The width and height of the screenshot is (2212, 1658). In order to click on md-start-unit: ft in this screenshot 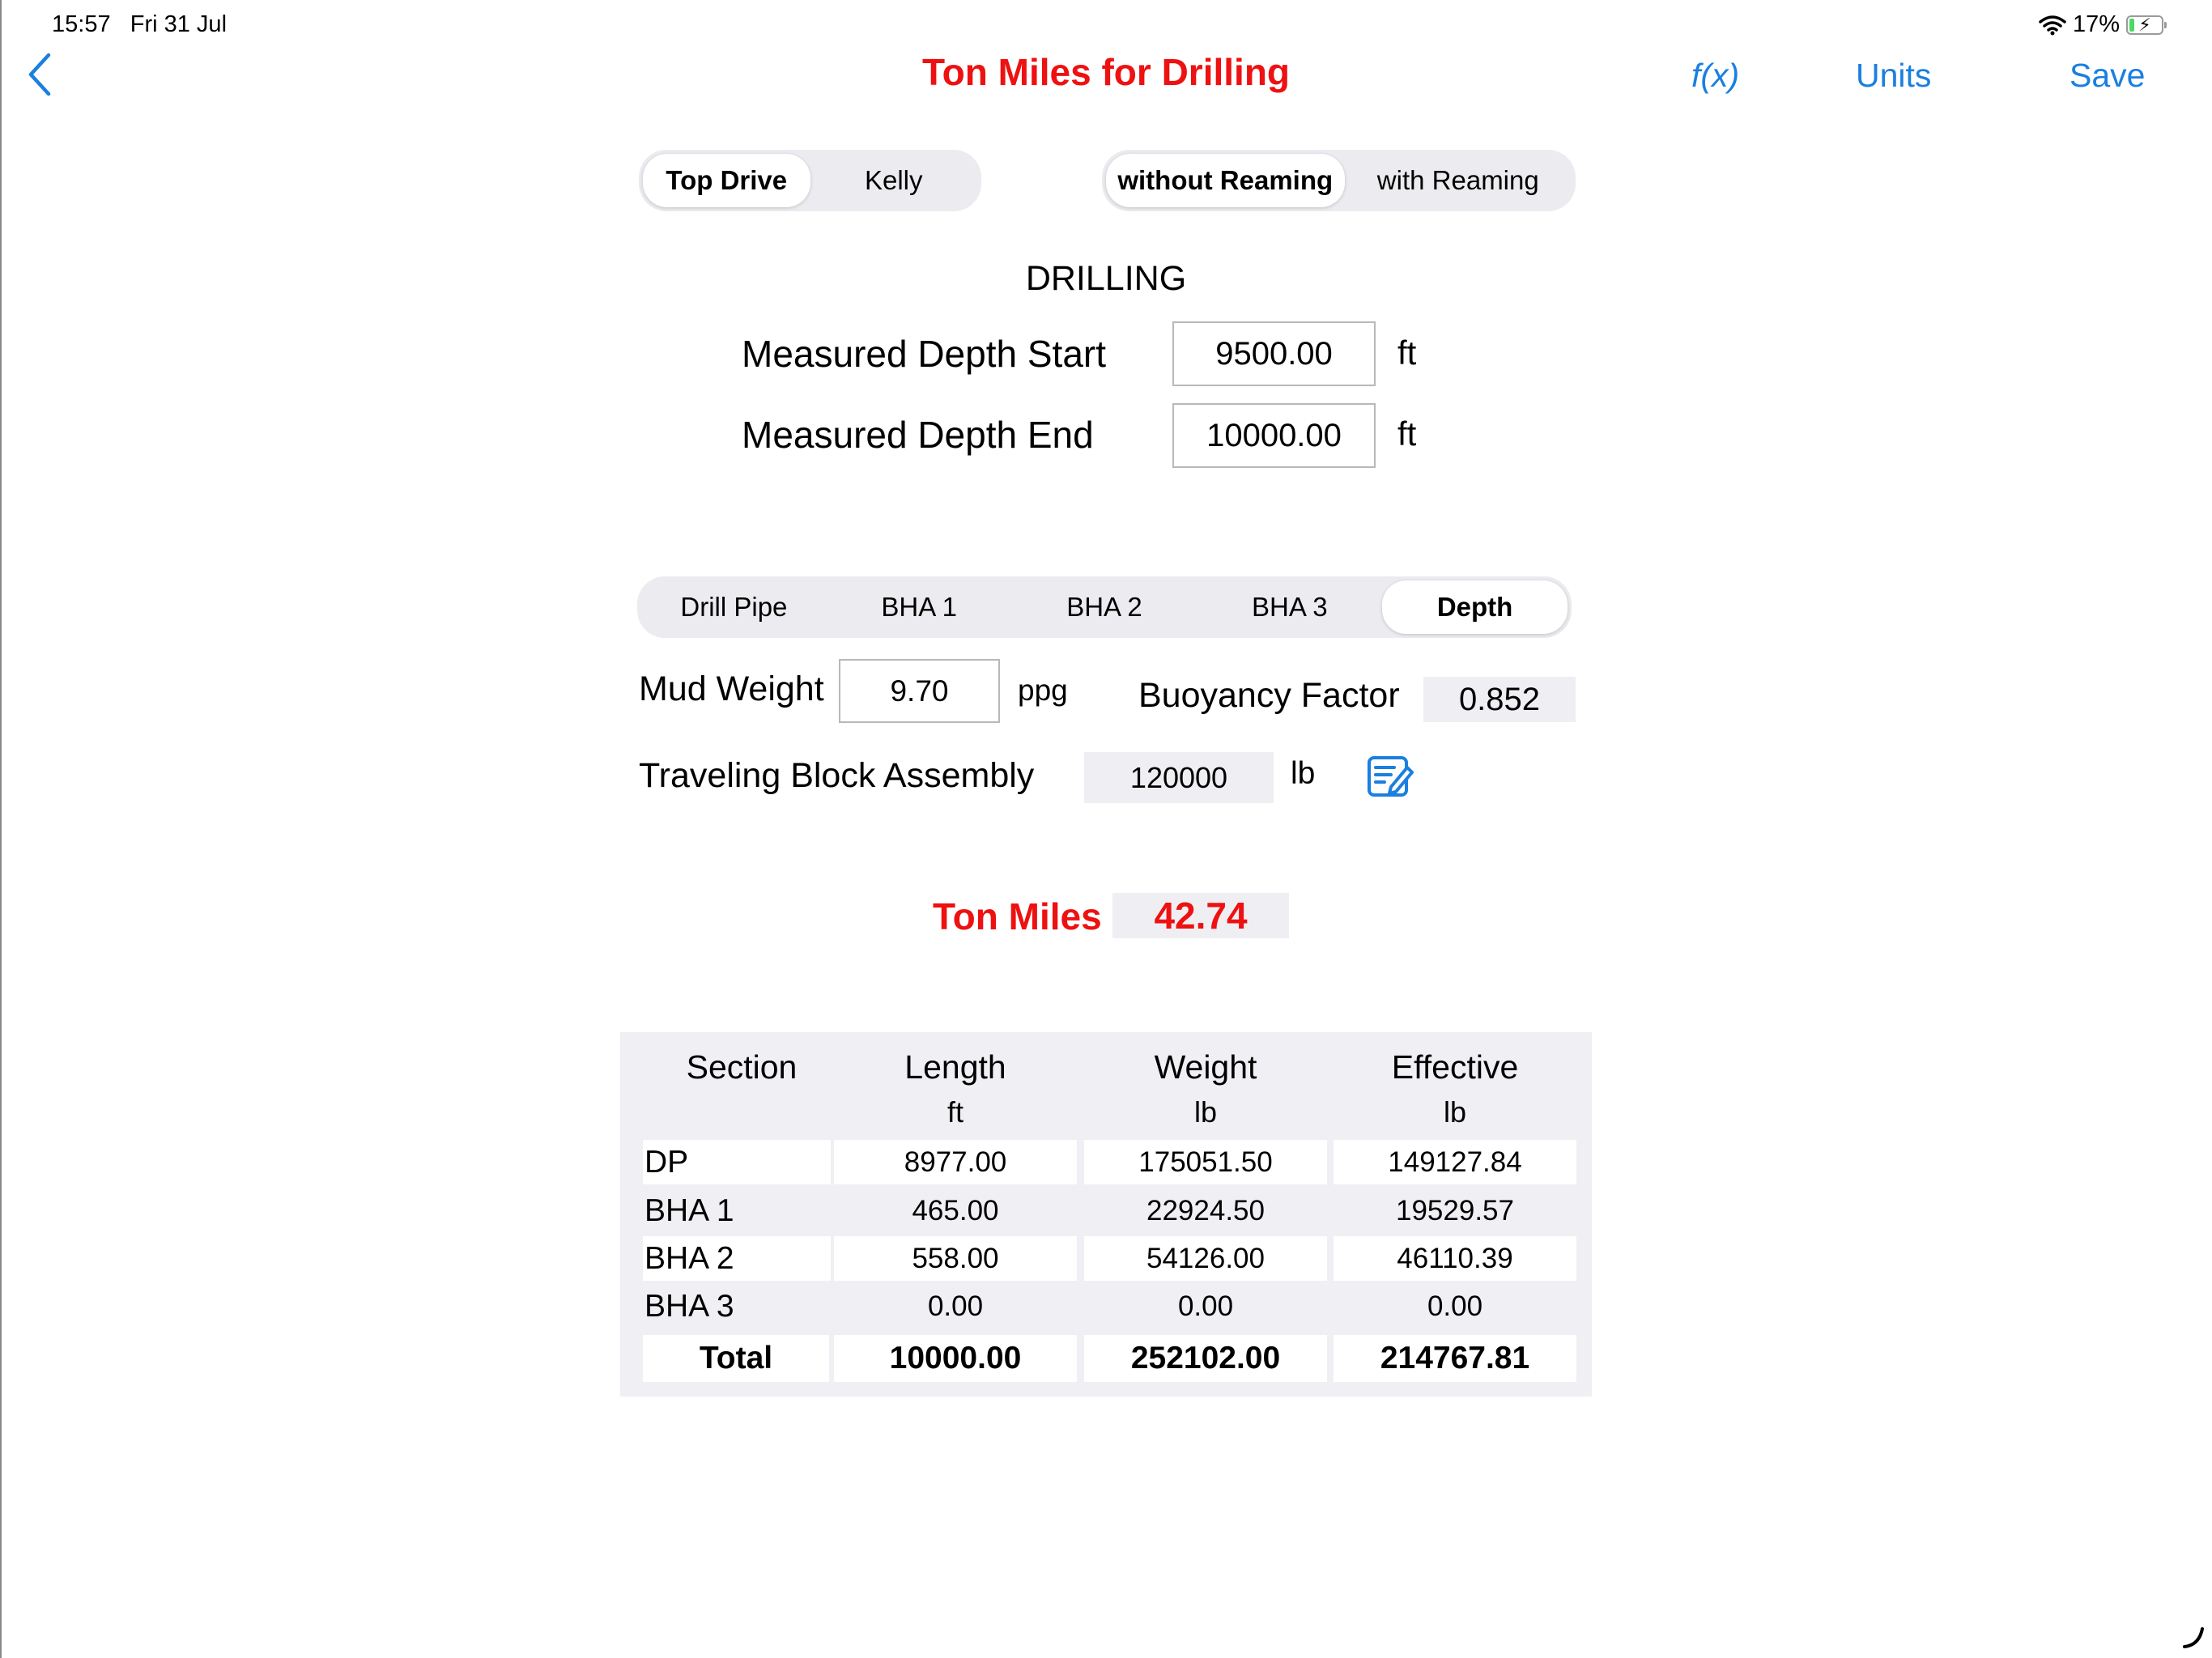, I will do `click(1407, 353)`.